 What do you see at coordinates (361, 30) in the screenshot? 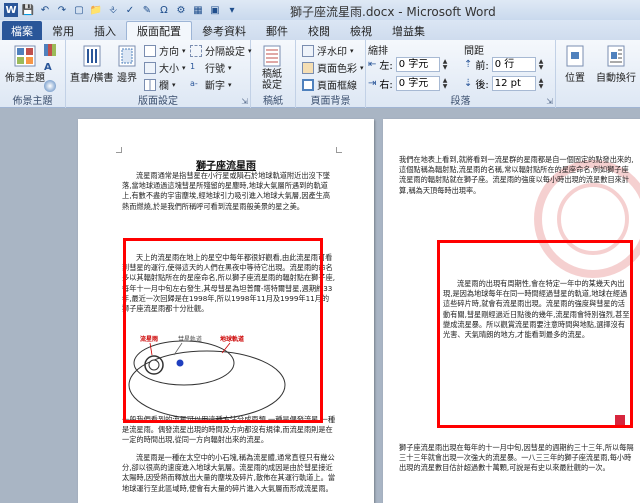
I see `tab-view: 檢視` at bounding box center [361, 30].